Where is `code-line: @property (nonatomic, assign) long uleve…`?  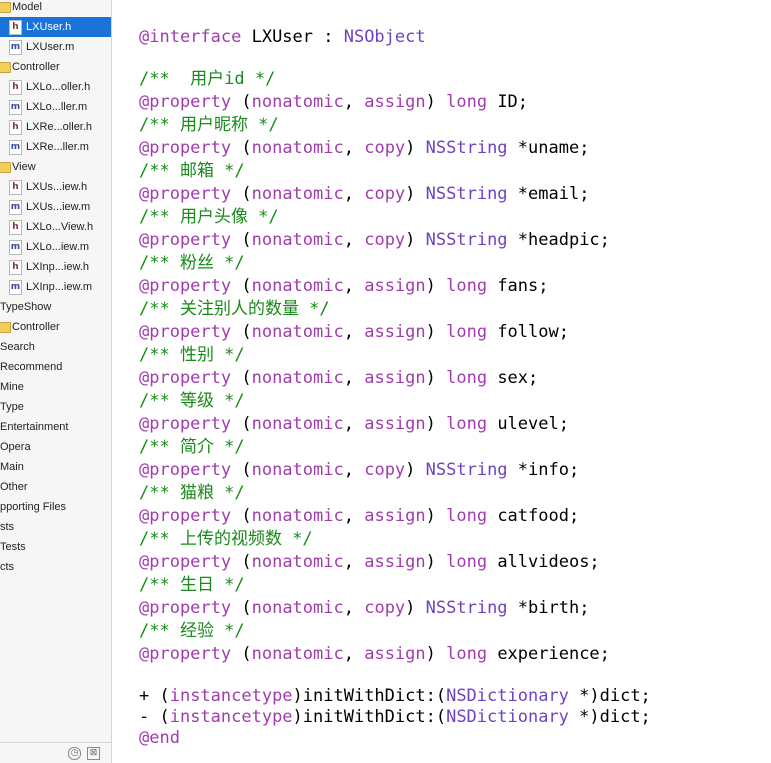 code-line: @property (nonatomic, assign) long uleve… is located at coordinates (354, 424).